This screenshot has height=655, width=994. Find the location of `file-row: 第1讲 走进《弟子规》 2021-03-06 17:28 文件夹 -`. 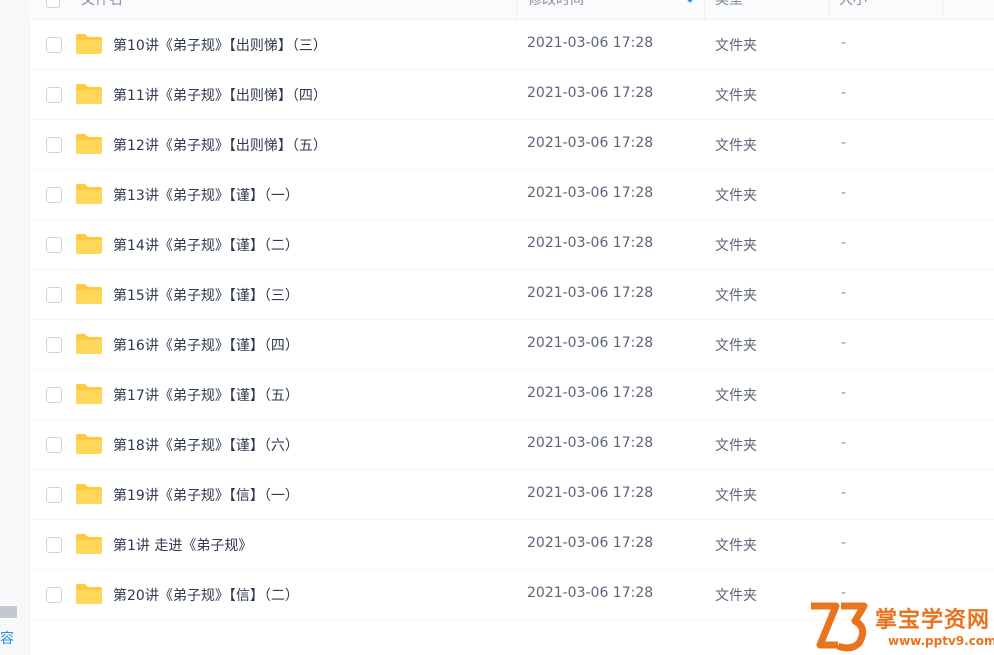

file-row: 第1讲 走进《弟子规》 2021-03-06 17:28 文件夹 - is located at coordinates (511, 545).